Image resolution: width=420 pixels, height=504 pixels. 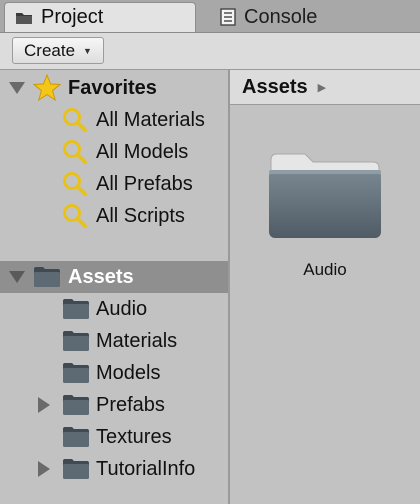 I want to click on tree-item-label: Assets, so click(x=101, y=276).